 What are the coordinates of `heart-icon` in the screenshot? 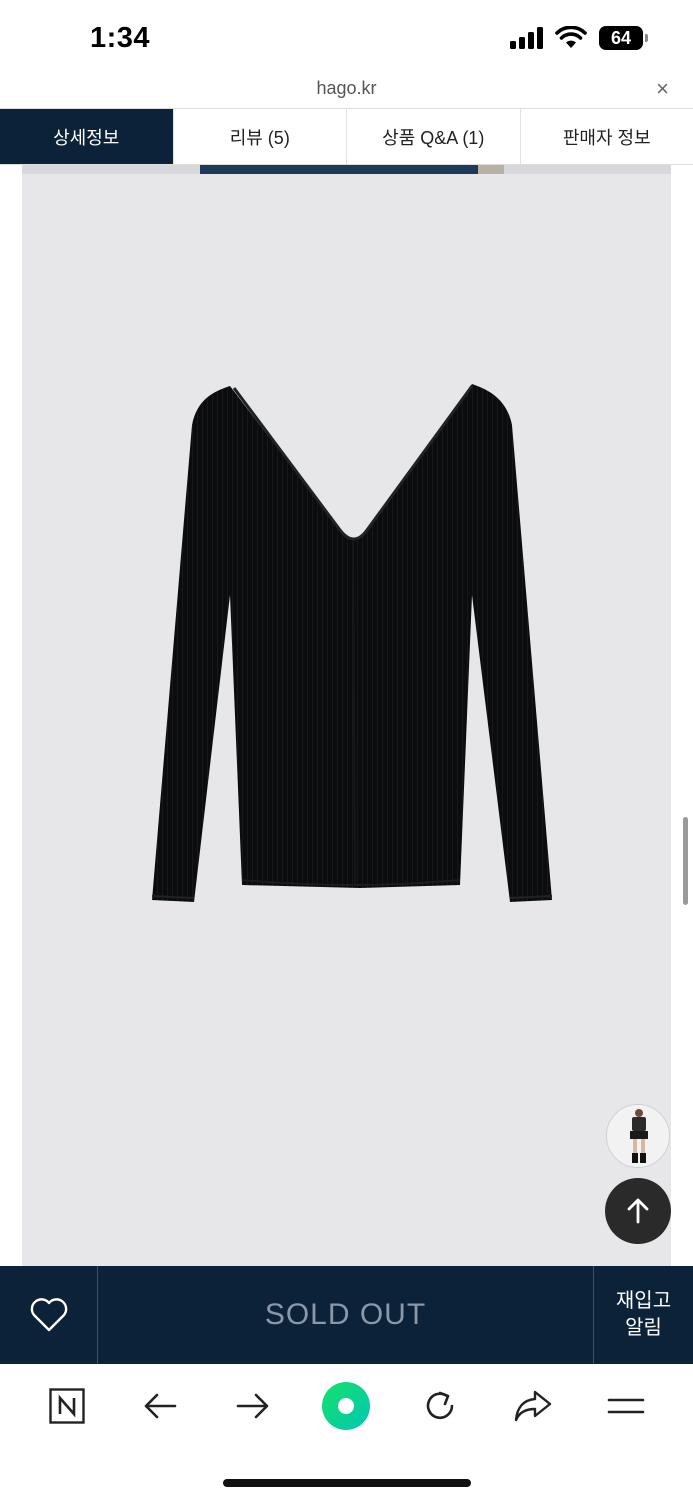 It's located at (48, 1315).